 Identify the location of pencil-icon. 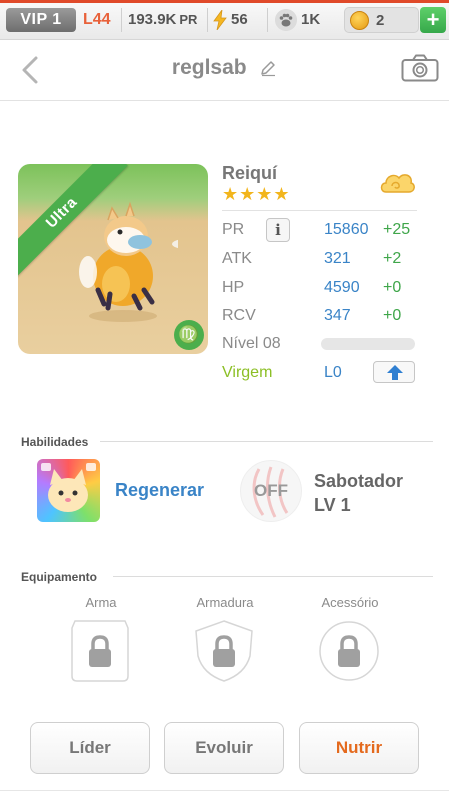
(268, 68).